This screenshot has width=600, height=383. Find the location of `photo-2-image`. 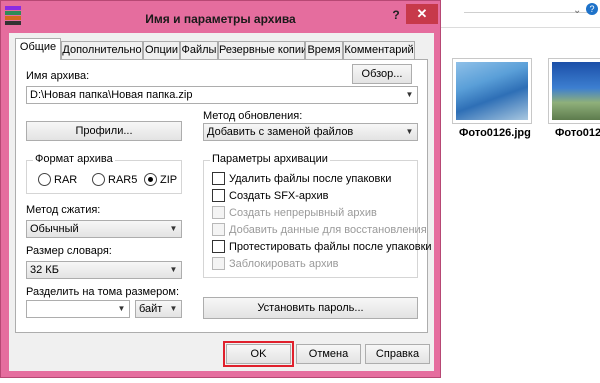

photo-2-image is located at coordinates (576, 91).